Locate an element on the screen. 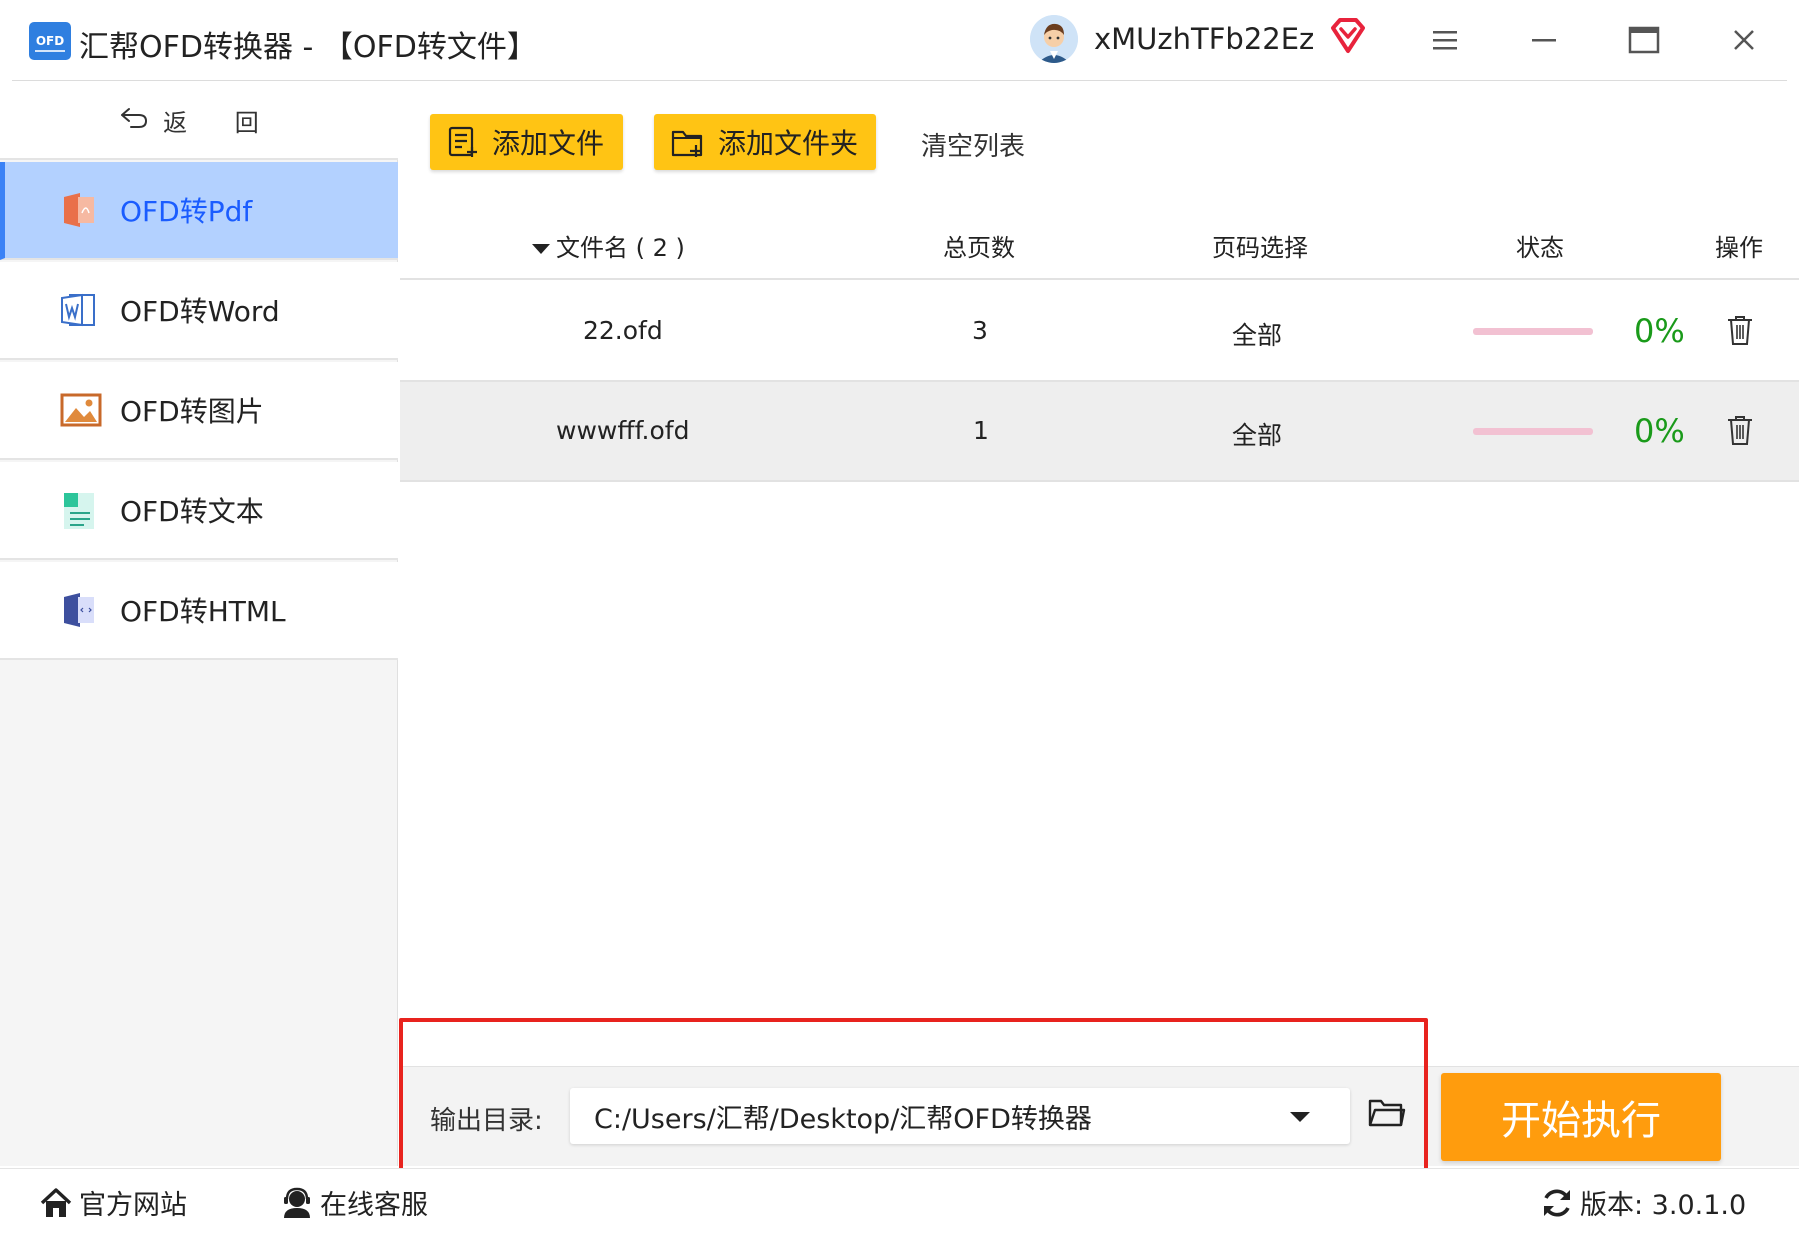 This screenshot has height=1233, width=1799. pages-header: 总页数 is located at coordinates (979, 248).